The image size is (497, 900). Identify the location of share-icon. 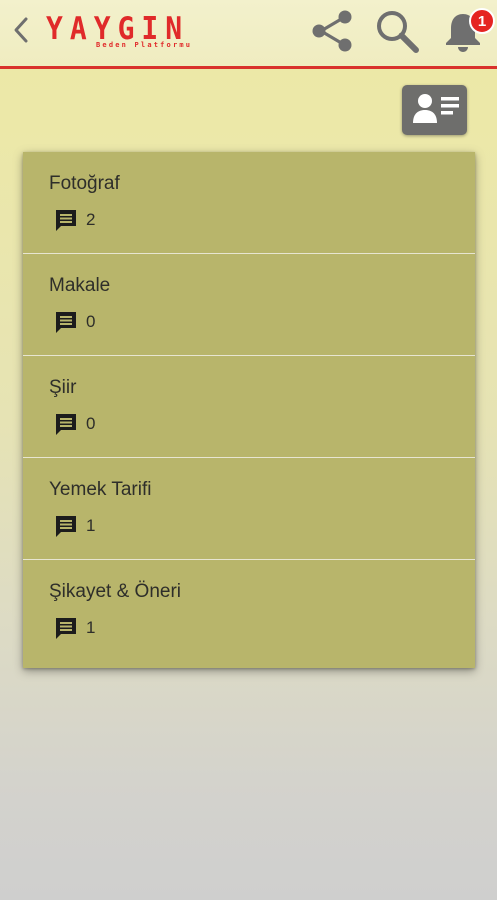
(332, 33).